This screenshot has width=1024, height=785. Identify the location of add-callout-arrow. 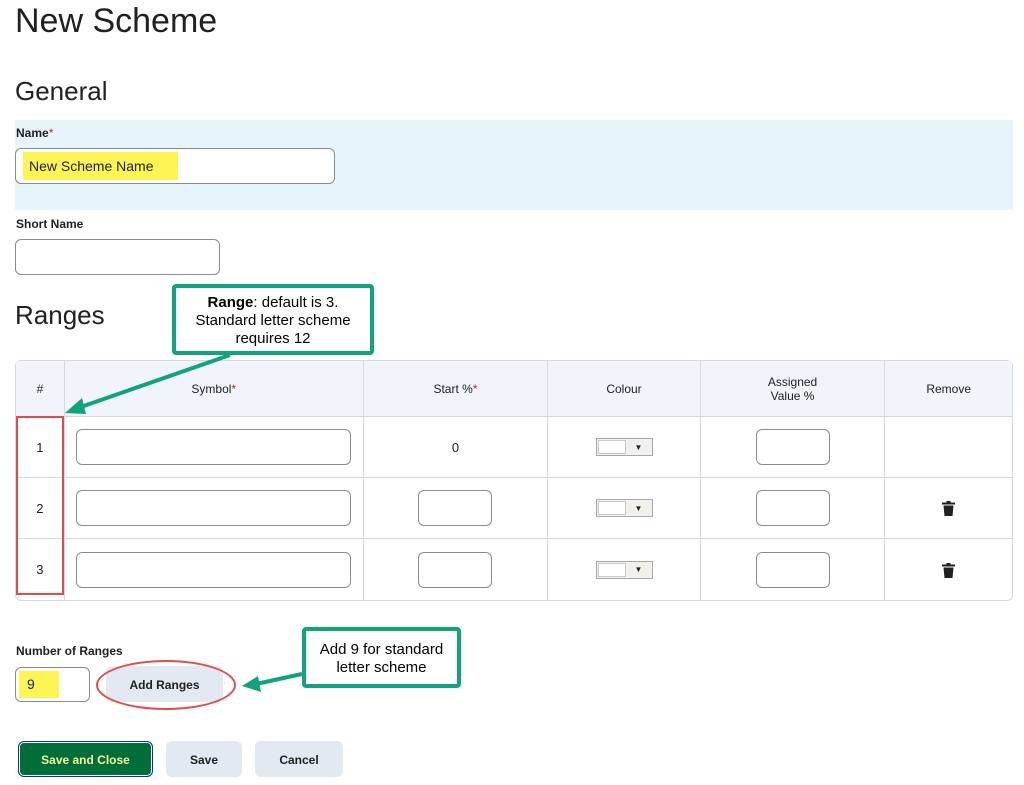
(279, 679).